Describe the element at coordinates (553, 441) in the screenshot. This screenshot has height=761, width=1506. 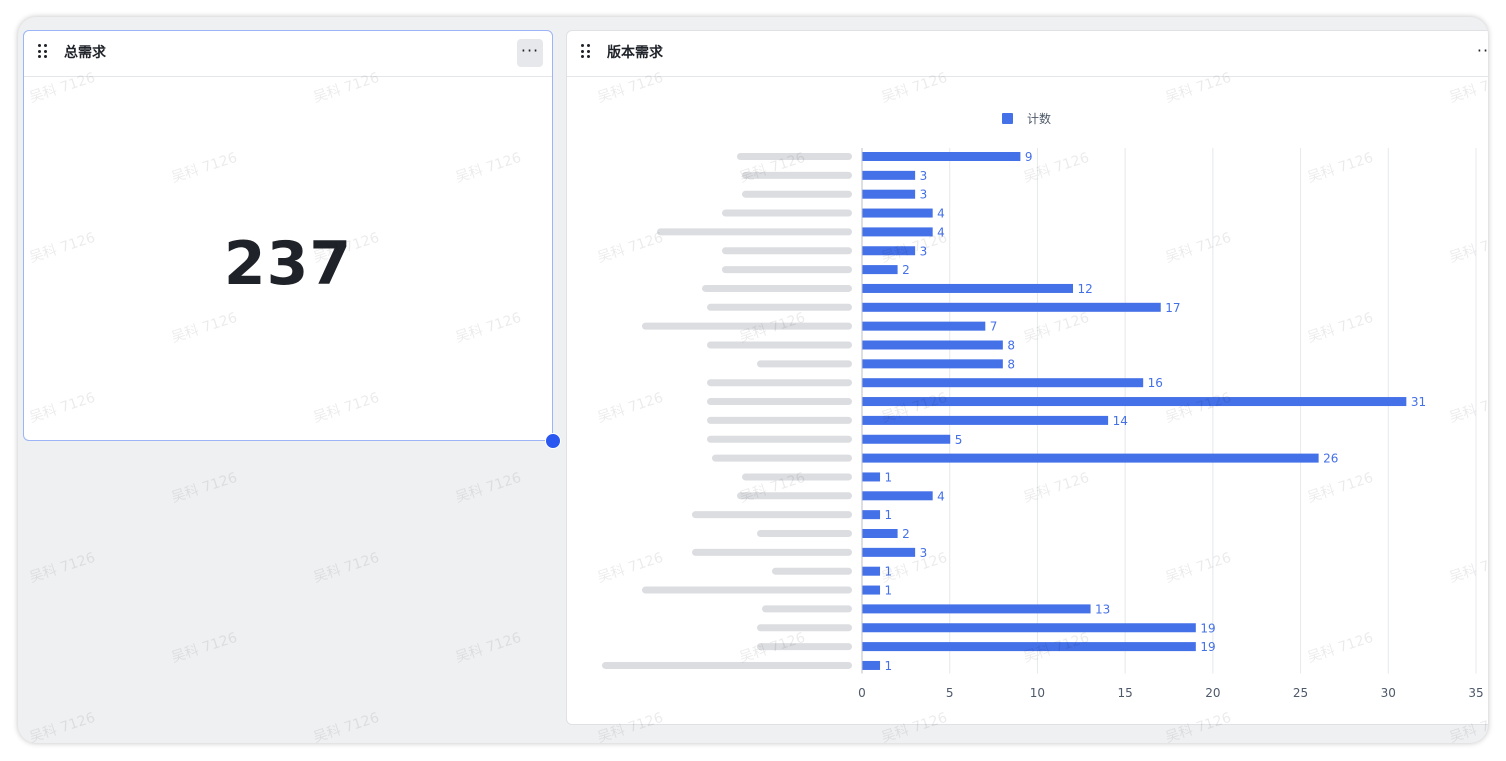
I see `resize-handle` at that location.